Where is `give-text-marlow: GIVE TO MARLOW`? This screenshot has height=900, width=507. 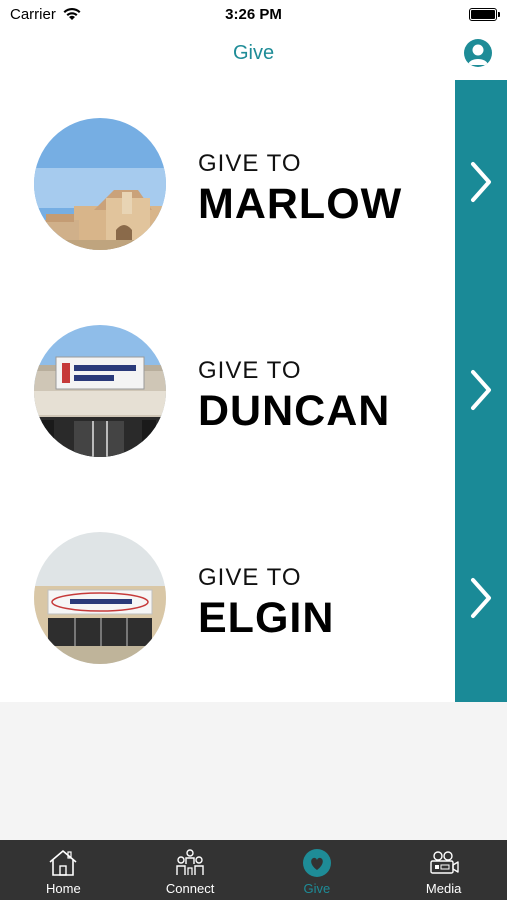
give-text-marlow: GIVE TO MARLOW is located at coordinates (300, 189).